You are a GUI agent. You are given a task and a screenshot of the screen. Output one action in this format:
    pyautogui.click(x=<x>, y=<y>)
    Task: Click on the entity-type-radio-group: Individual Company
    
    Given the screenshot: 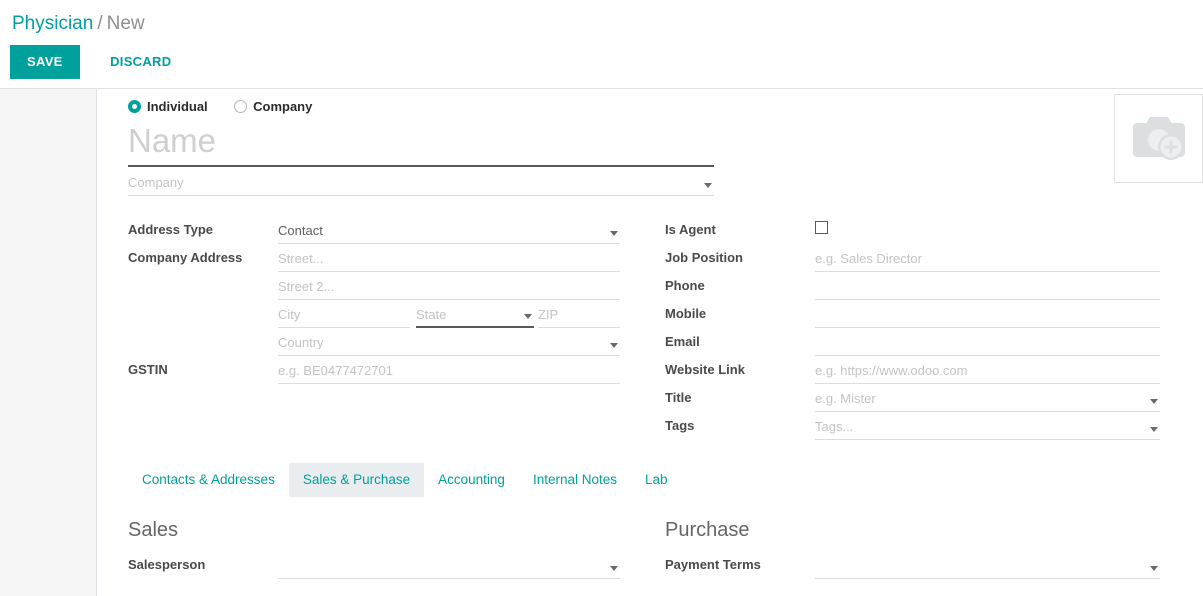 What is the action you would take?
    pyautogui.click(x=231, y=108)
    